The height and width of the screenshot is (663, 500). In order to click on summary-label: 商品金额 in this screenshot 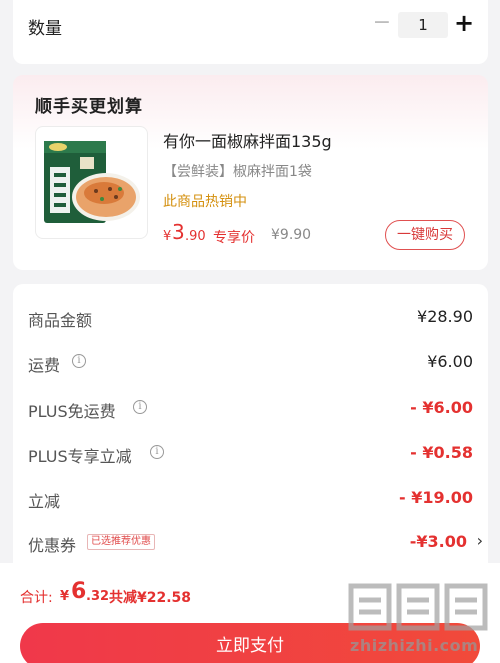, I will do `click(60, 320)`.